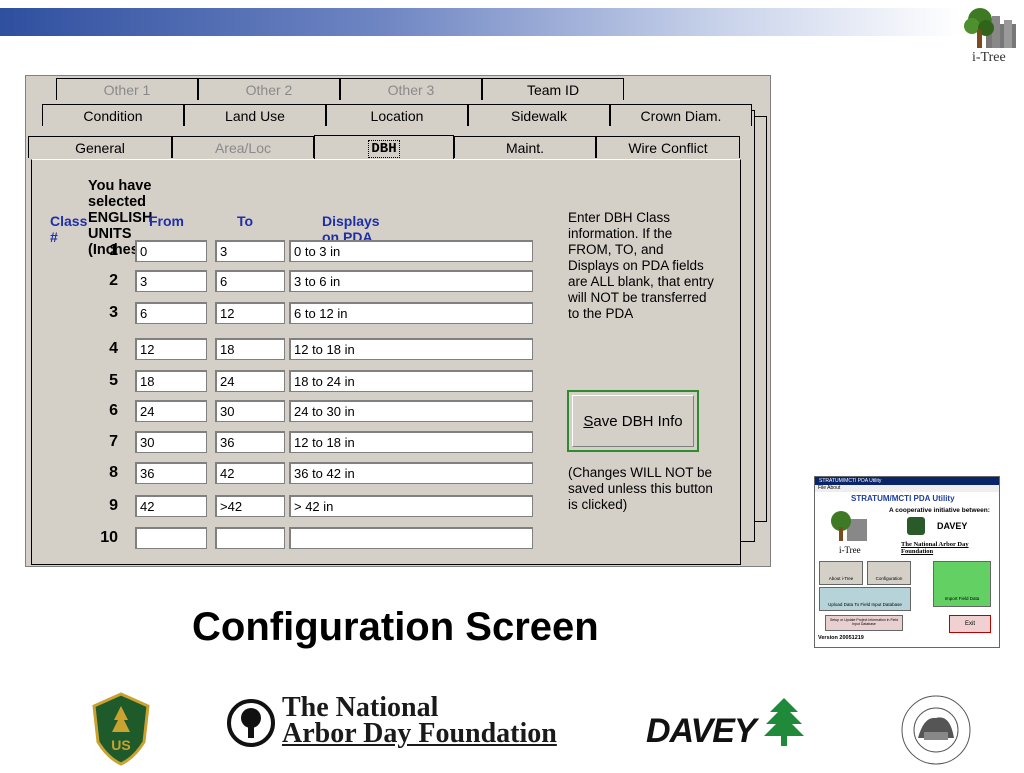 Image resolution: width=1024 pixels, height=773 pixels. What do you see at coordinates (109, 537) in the screenshot?
I see `row-class-number: 10` at bounding box center [109, 537].